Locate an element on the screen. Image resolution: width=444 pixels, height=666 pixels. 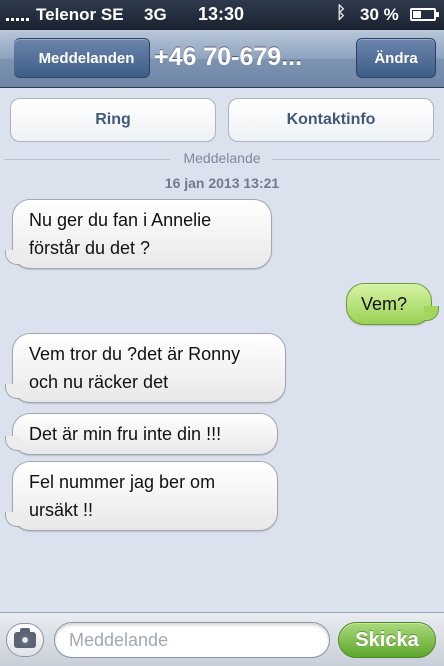
camera-button is located at coordinates (25, 640).